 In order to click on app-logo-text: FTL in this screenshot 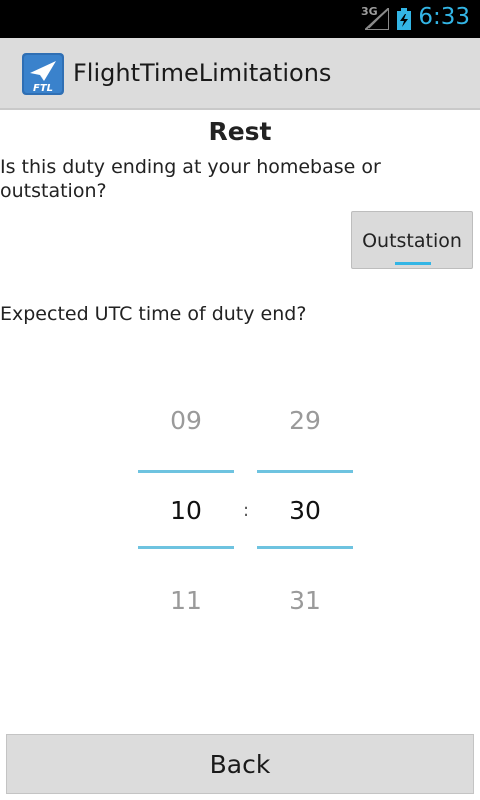, I will do `click(43, 88)`.